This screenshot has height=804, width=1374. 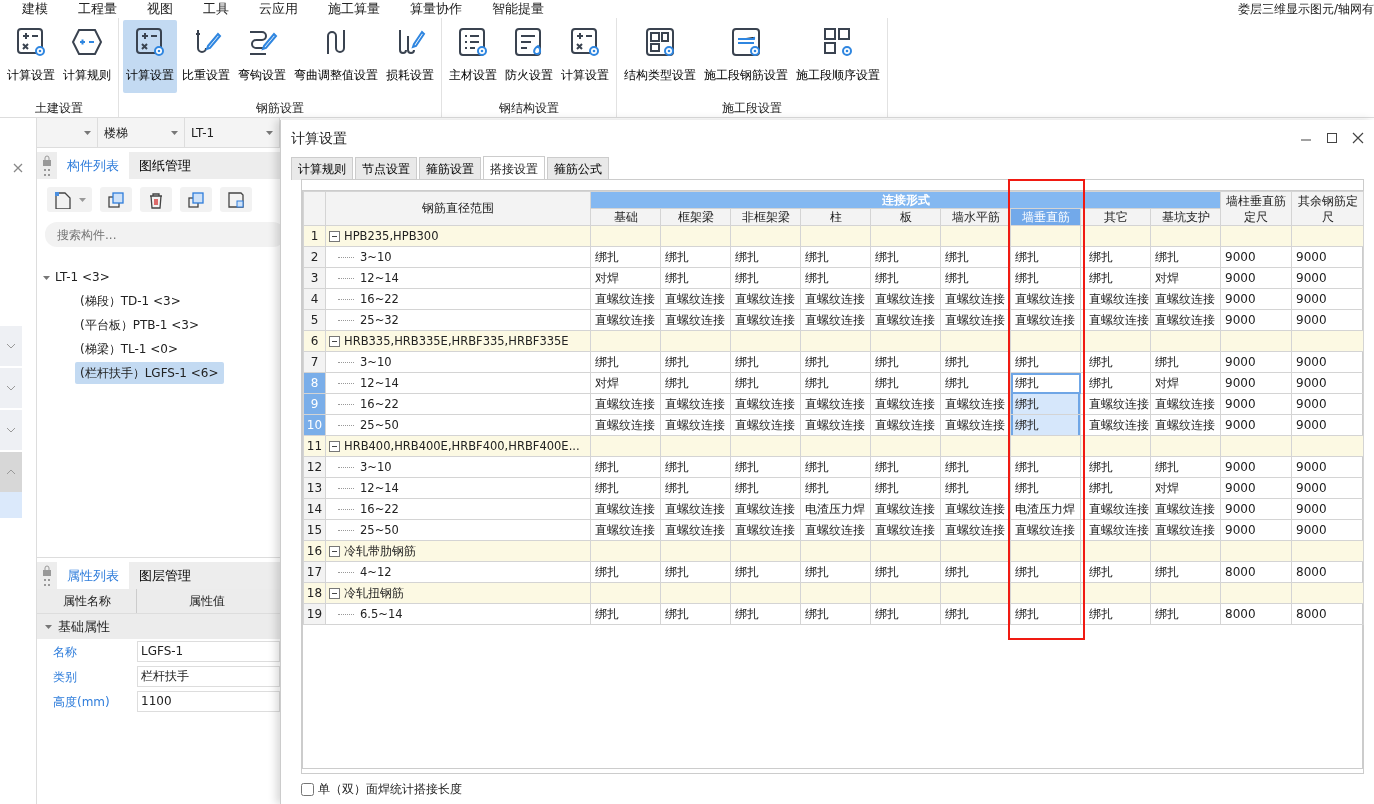 I want to click on table-cell: 电渣压力焊, so click(x=835, y=509).